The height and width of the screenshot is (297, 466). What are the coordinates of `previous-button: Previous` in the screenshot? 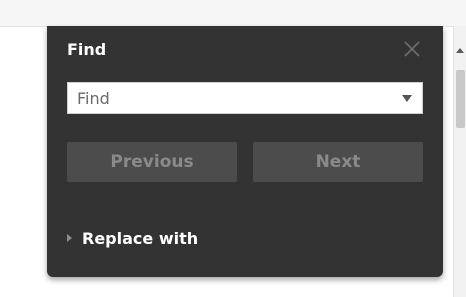 It's located at (152, 162).